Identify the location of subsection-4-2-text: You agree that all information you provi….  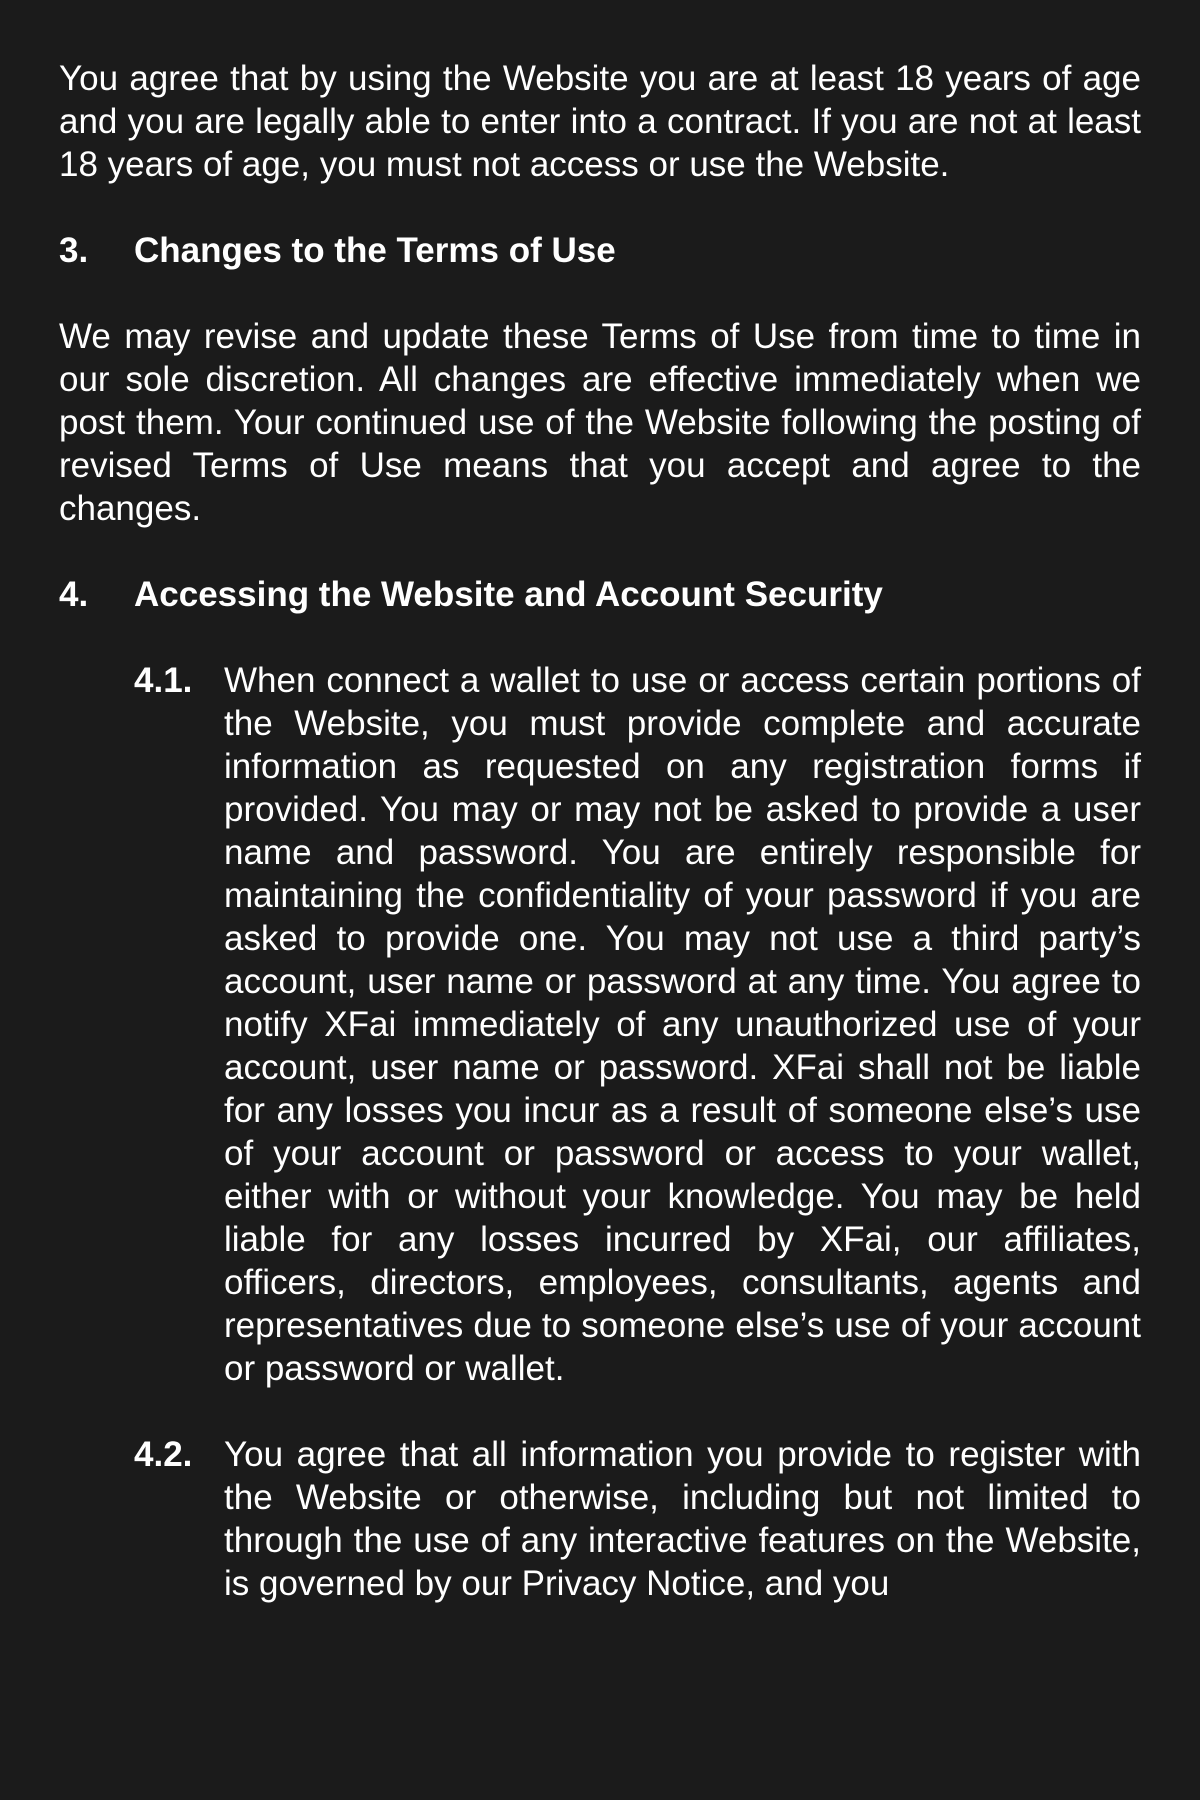
(682, 1519).